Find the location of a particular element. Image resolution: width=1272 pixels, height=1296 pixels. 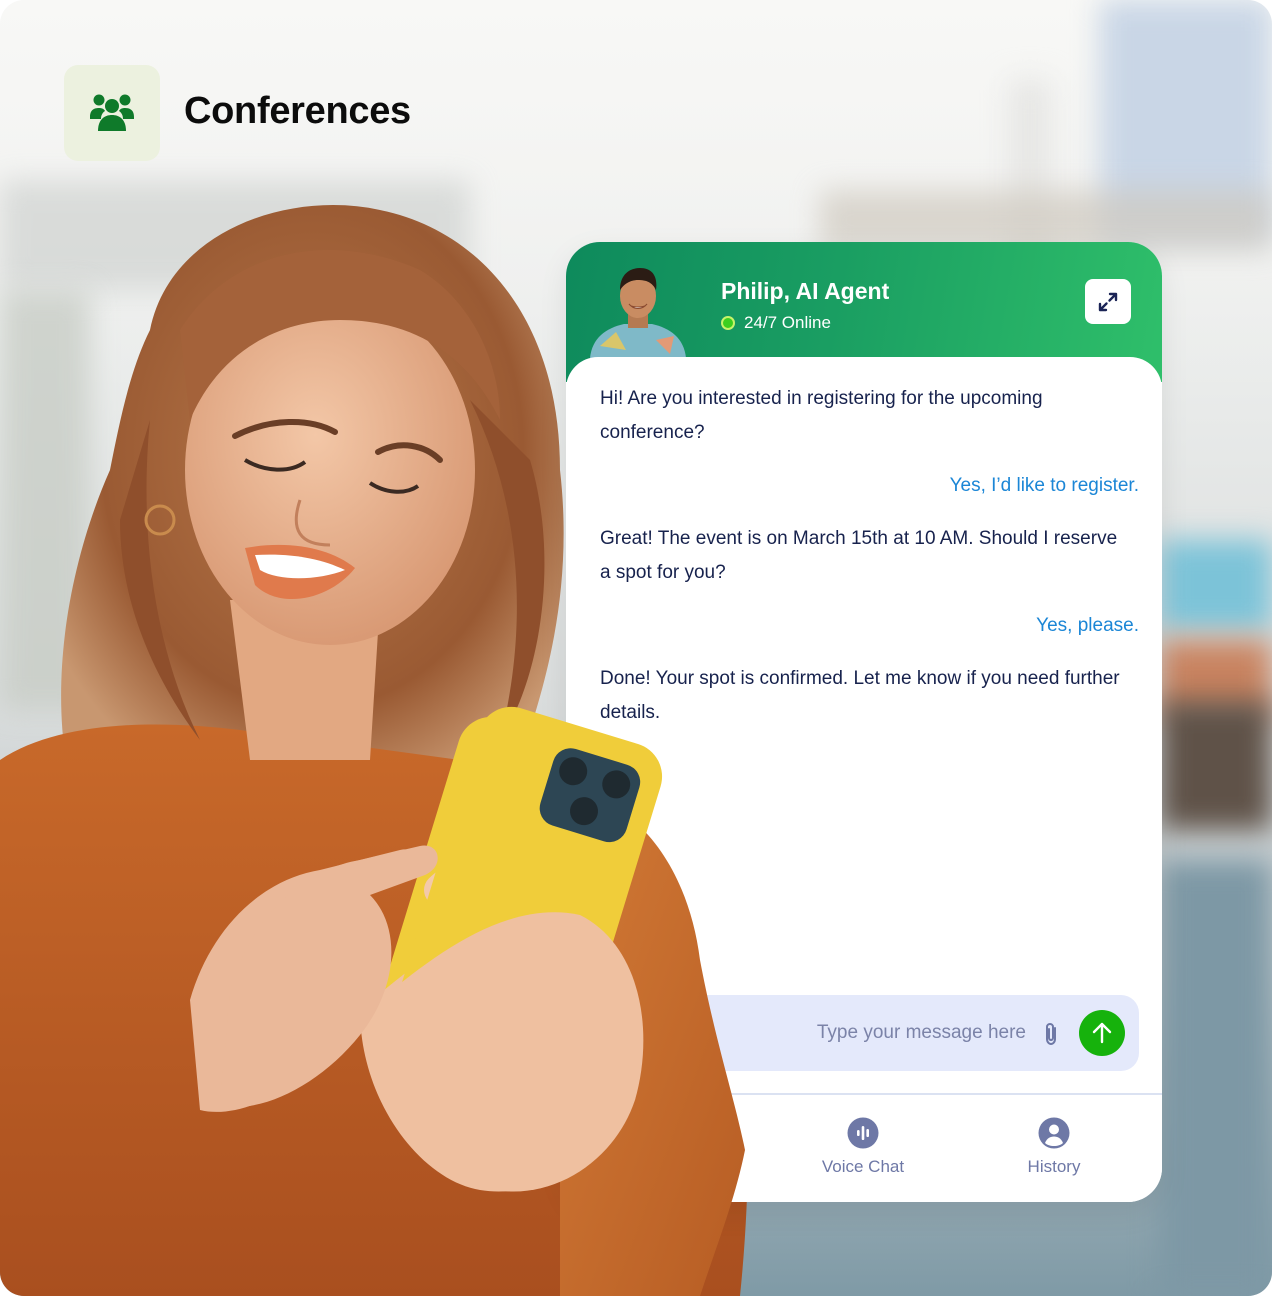

voice-wave-icon is located at coordinates (863, 1133).